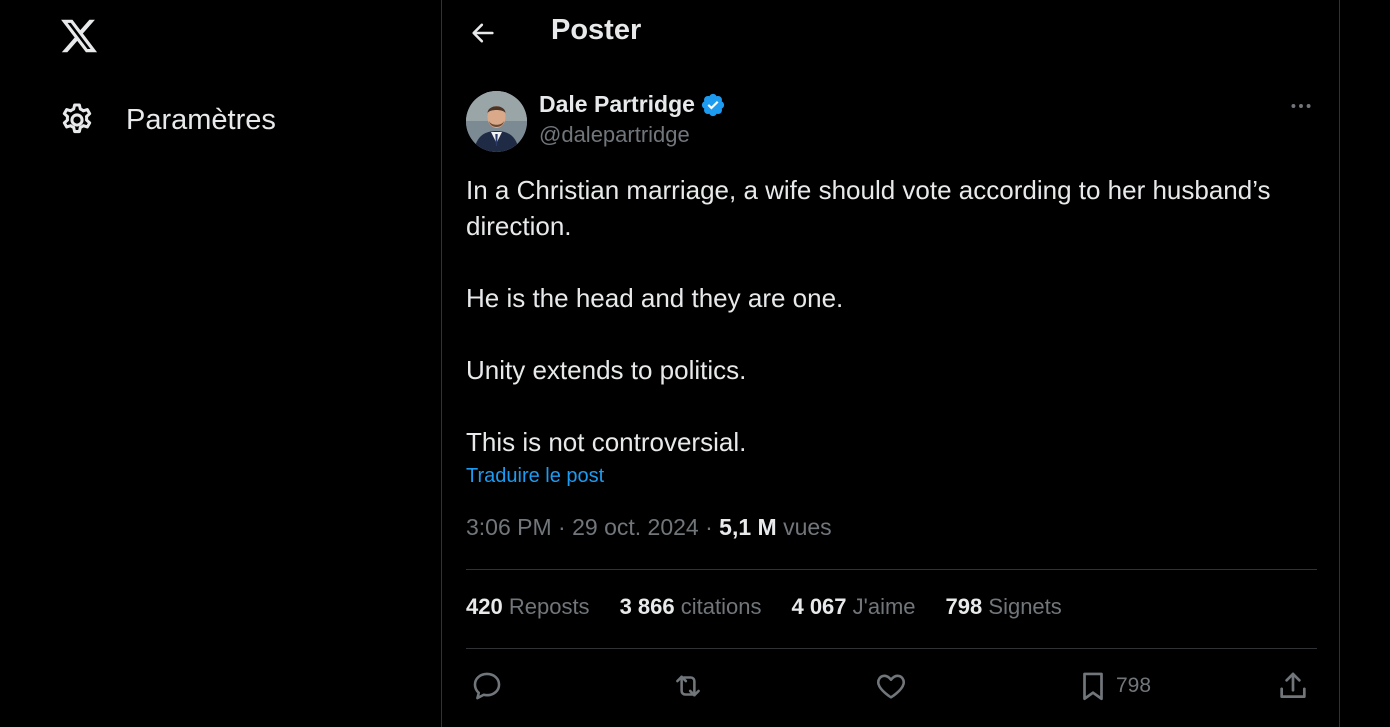  I want to click on translate-post-link: Traduire le post, so click(535, 476).